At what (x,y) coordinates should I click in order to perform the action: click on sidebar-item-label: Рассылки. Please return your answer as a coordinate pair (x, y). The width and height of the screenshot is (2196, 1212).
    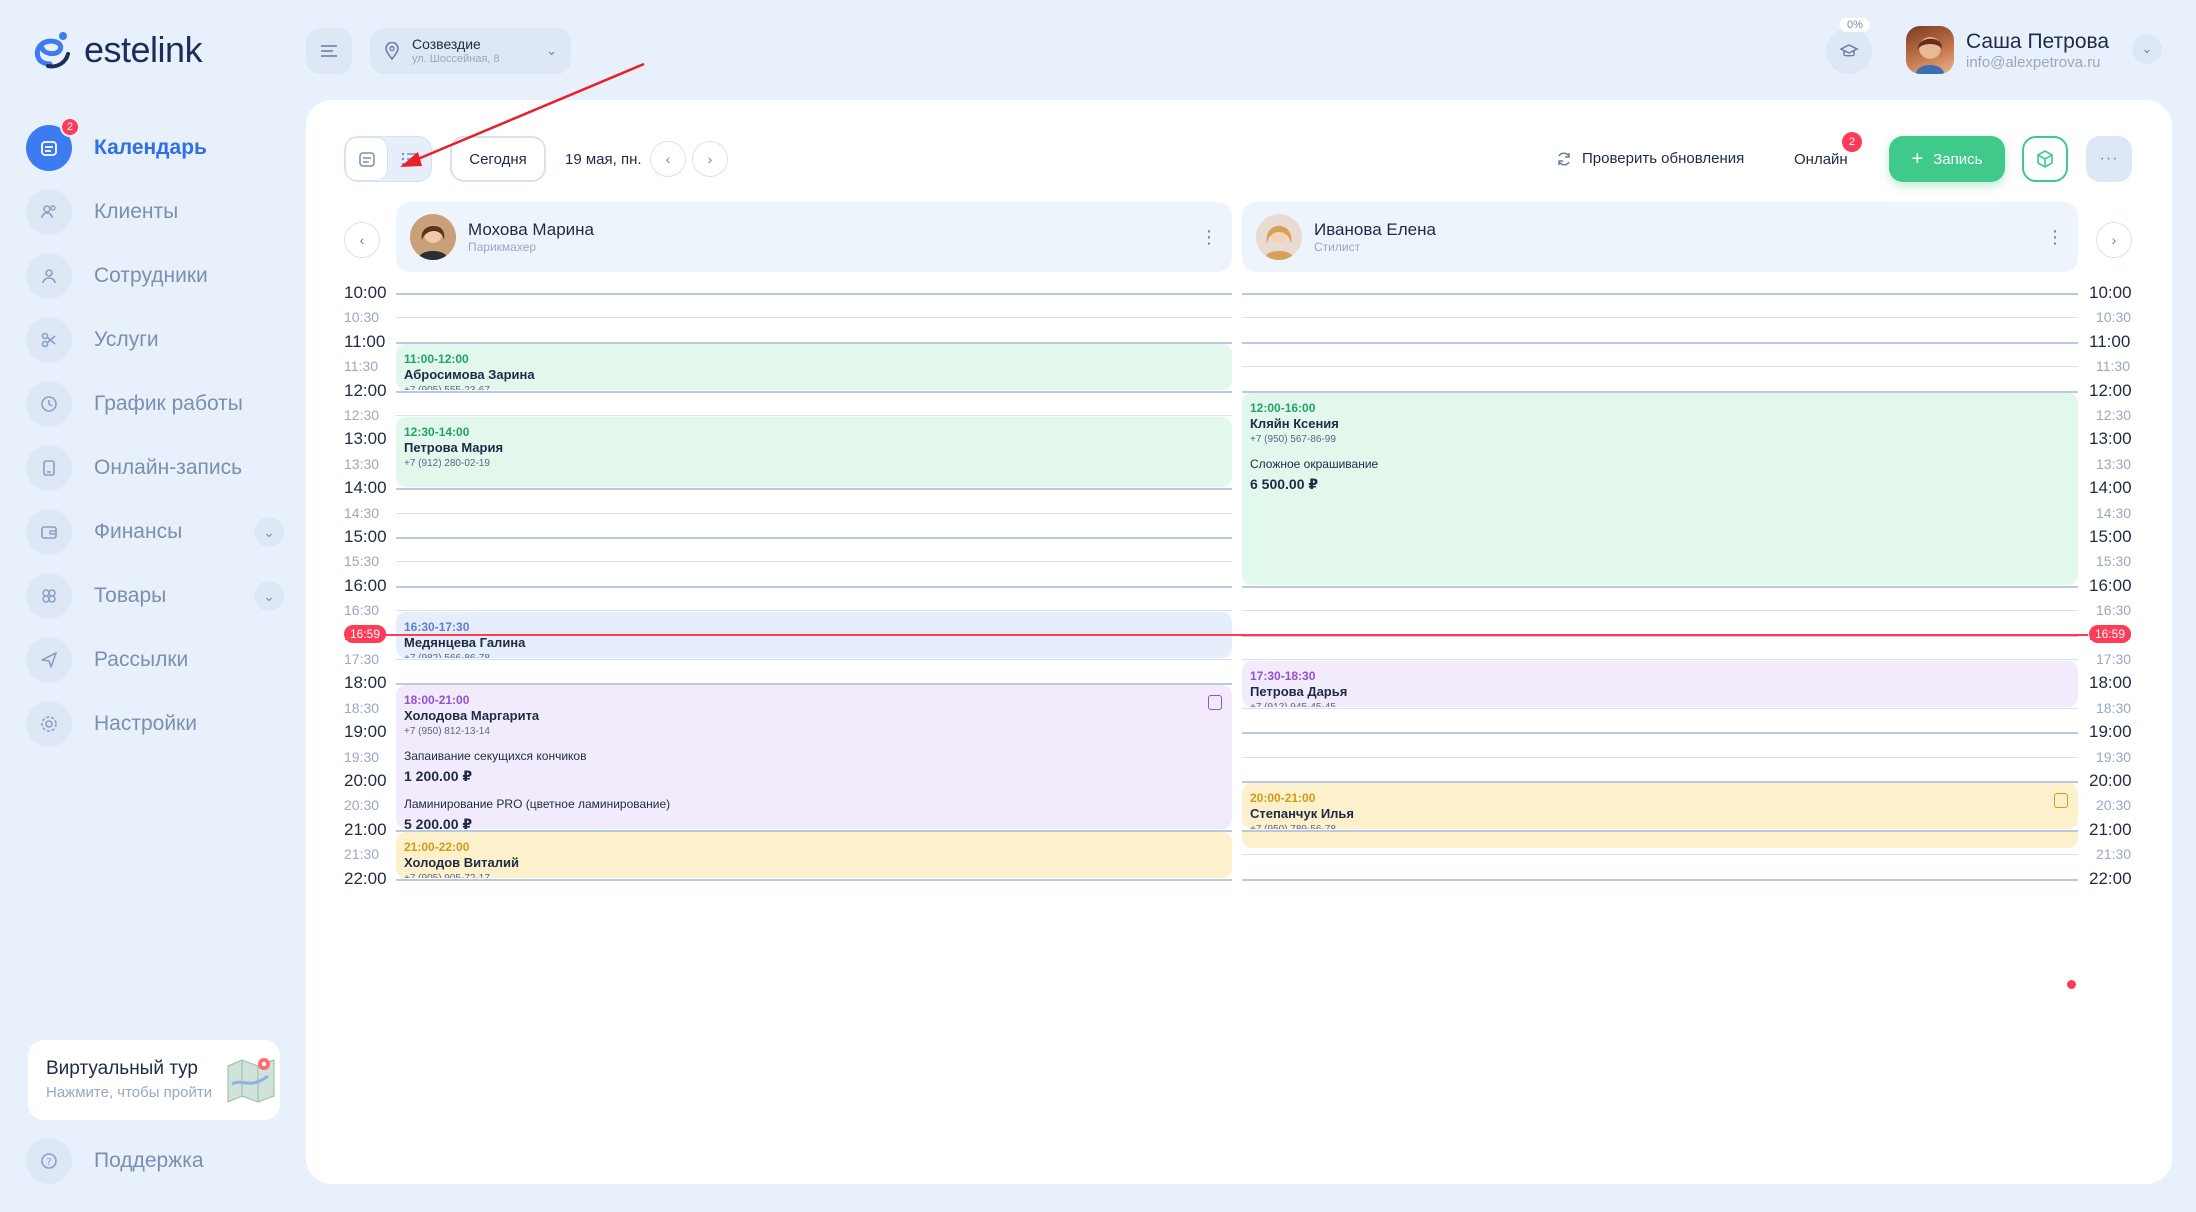
    Looking at the image, I should click on (141, 659).